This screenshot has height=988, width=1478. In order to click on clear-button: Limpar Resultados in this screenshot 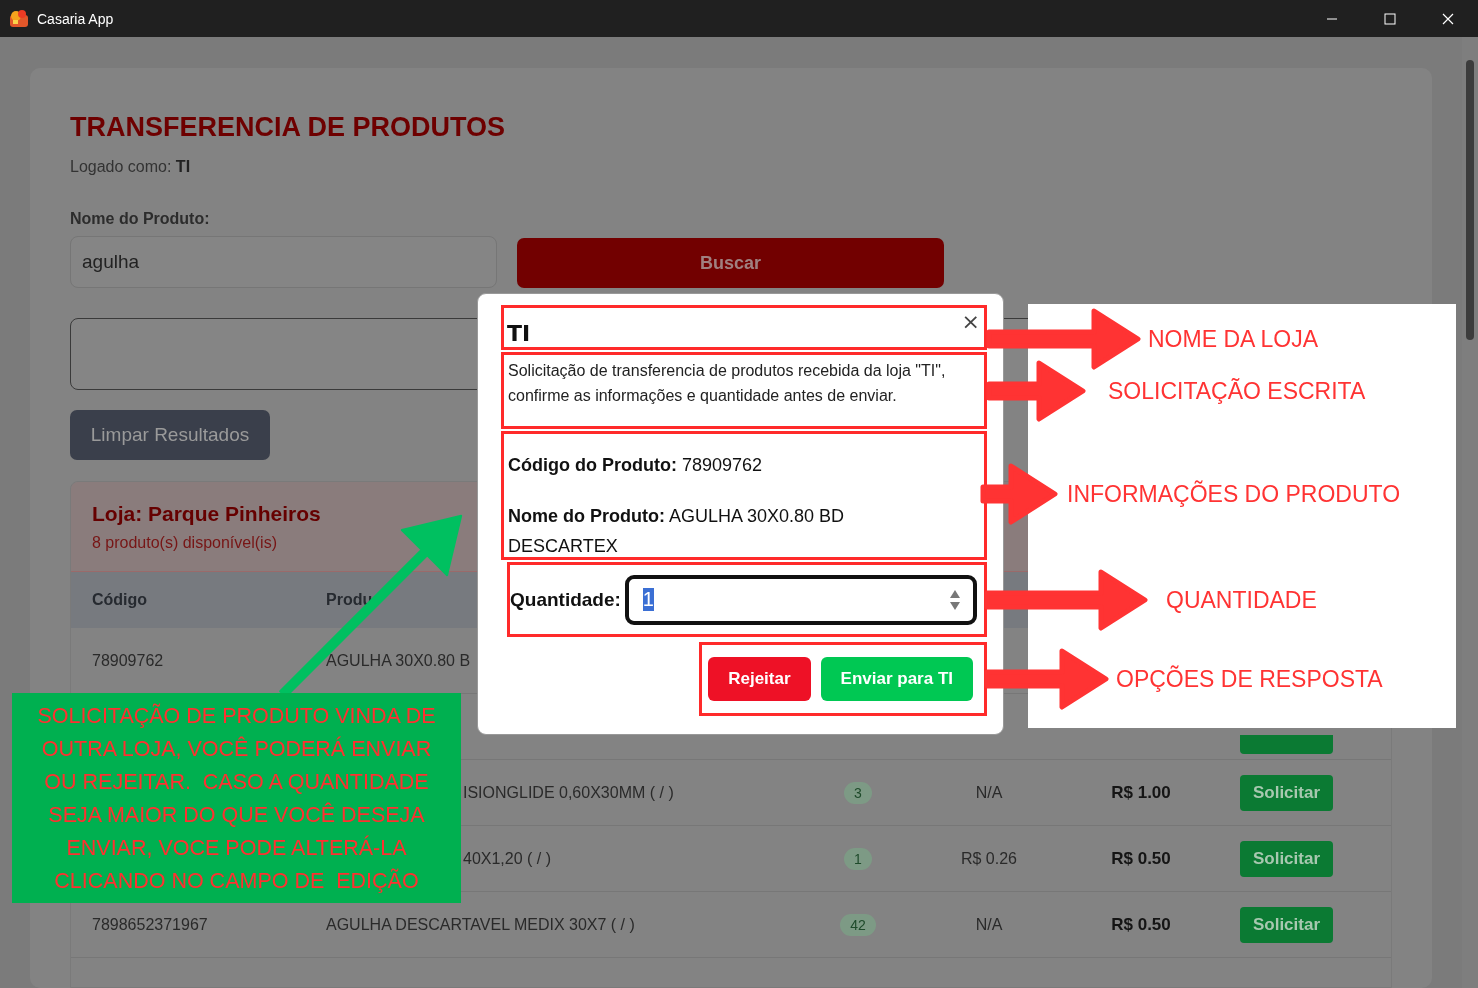, I will do `click(170, 435)`.